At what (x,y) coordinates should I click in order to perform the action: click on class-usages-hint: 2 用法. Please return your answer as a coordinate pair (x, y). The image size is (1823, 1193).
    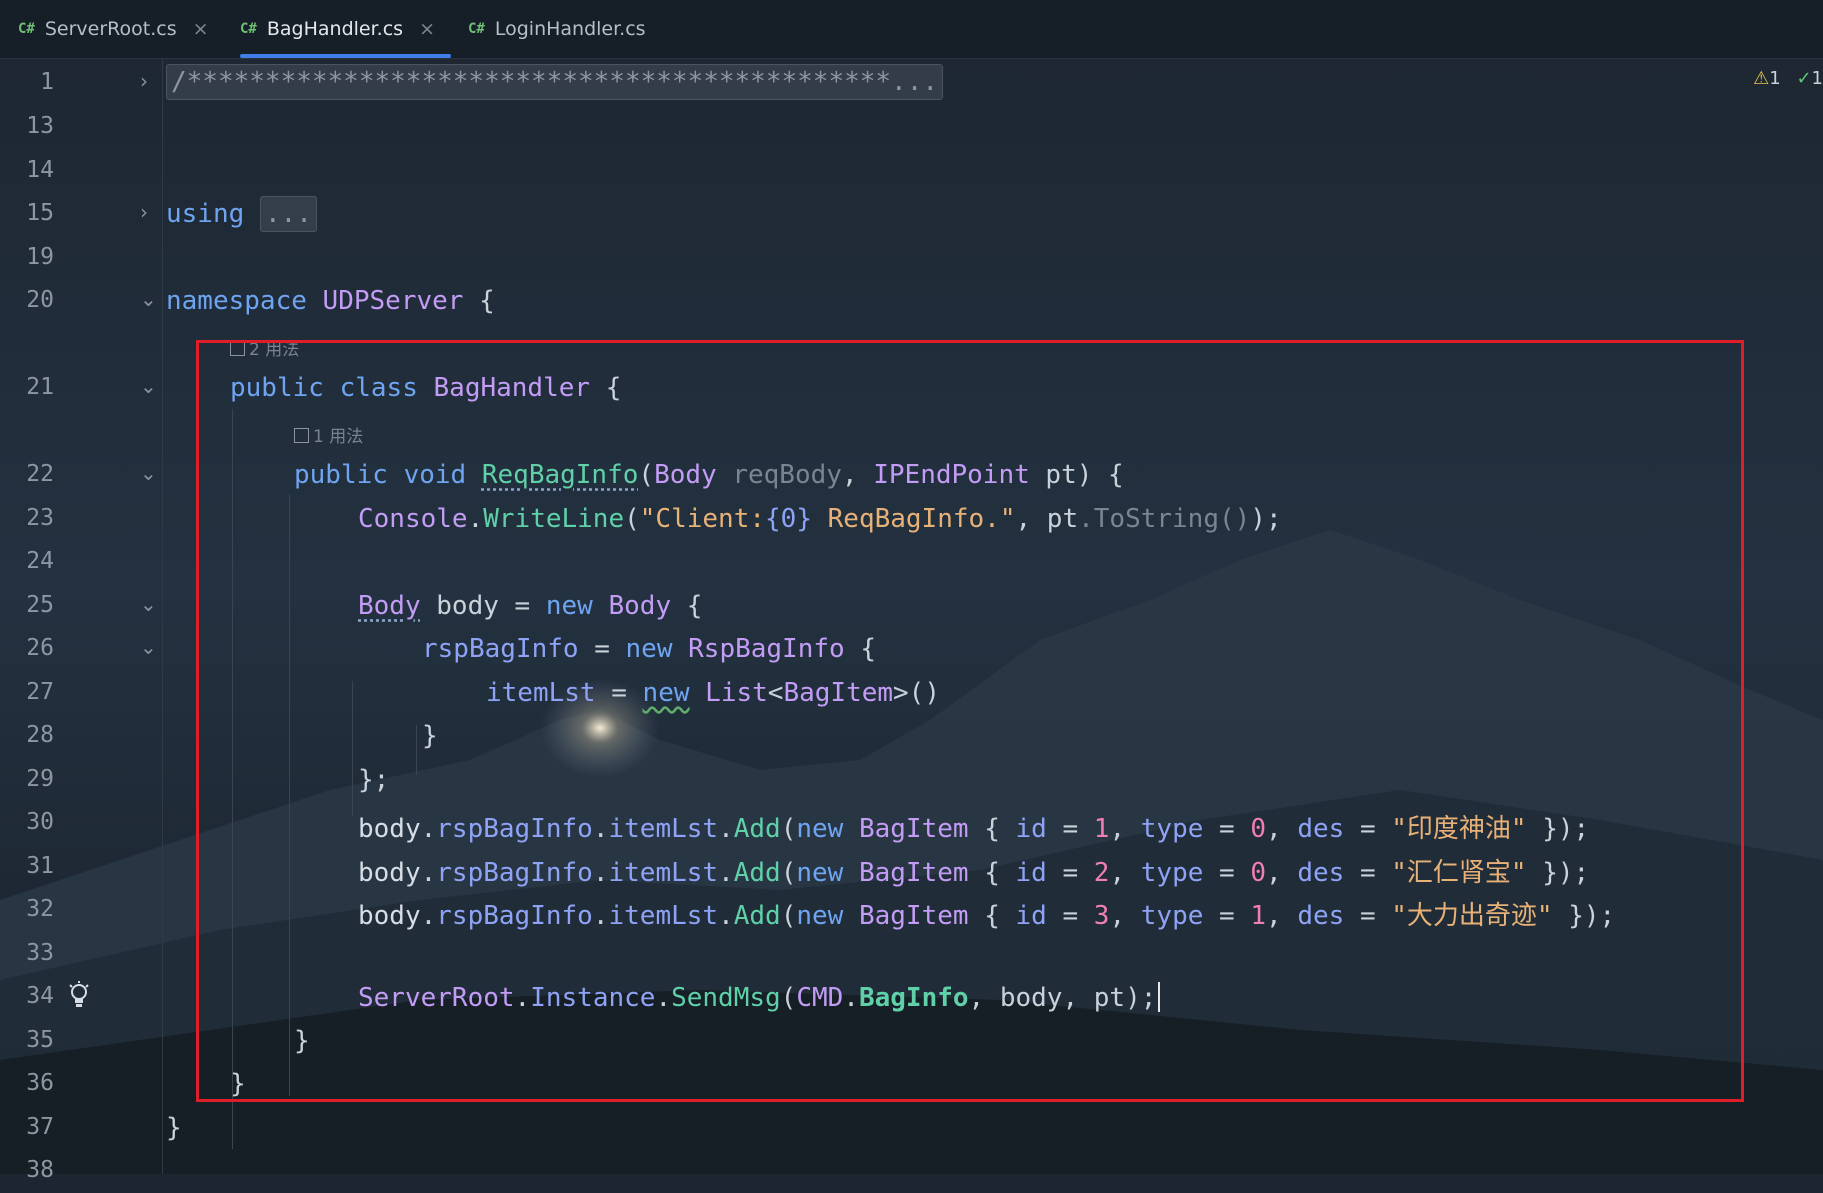
    Looking at the image, I should click on (264, 347).